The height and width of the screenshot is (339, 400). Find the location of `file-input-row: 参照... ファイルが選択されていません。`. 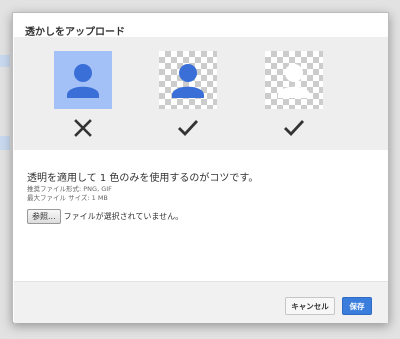

file-input-row: 参照... ファイルが選択されていません。 is located at coordinates (105, 216).